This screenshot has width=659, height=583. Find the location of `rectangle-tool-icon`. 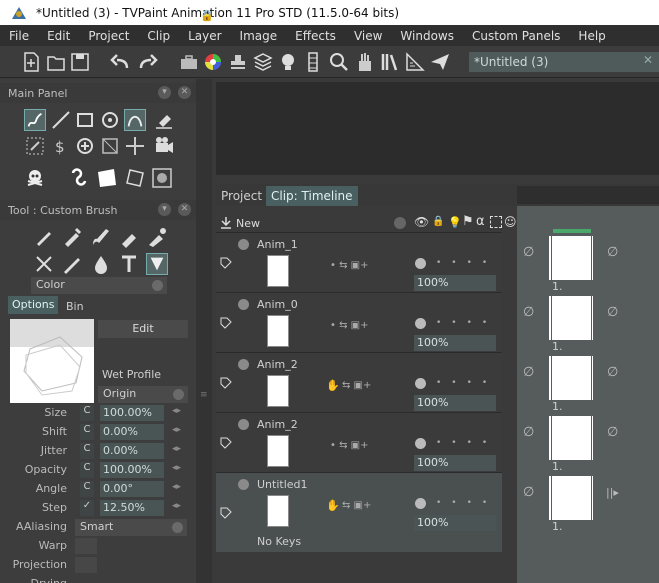

rectangle-tool-icon is located at coordinates (85, 120).